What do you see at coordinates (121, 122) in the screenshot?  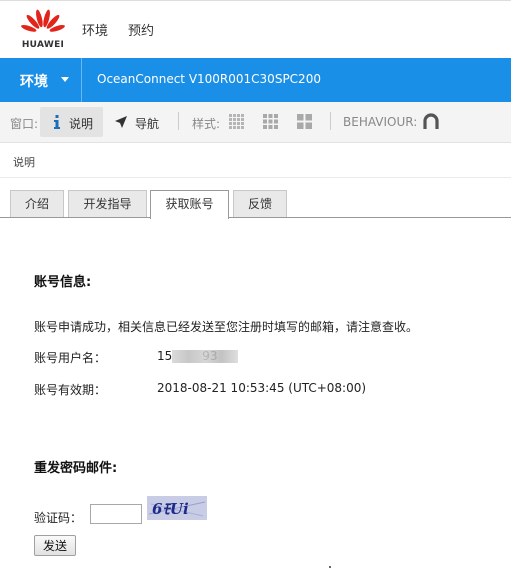 I see `navigation-arrow-icon` at bounding box center [121, 122].